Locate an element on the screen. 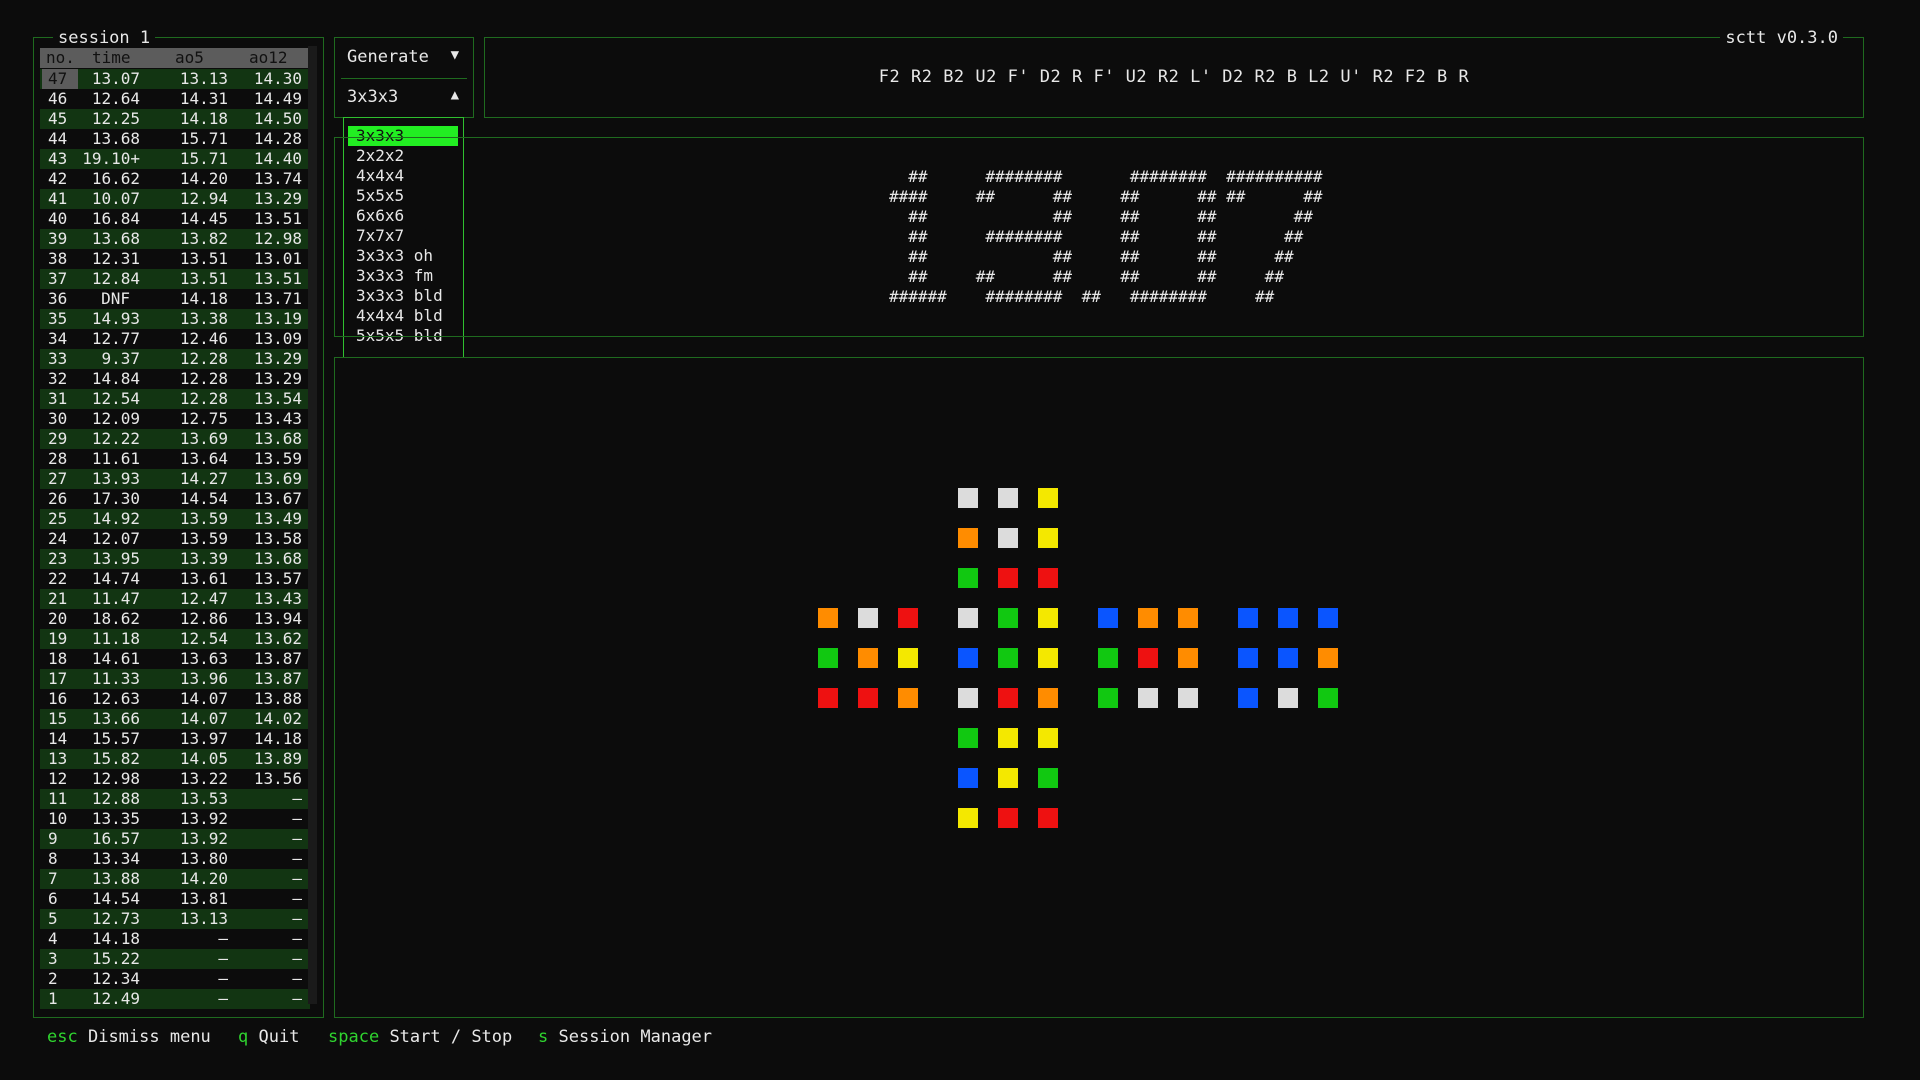 Image resolution: width=1920 pixels, height=1080 pixels. cell-ao5: 14.54 is located at coordinates (203, 498).